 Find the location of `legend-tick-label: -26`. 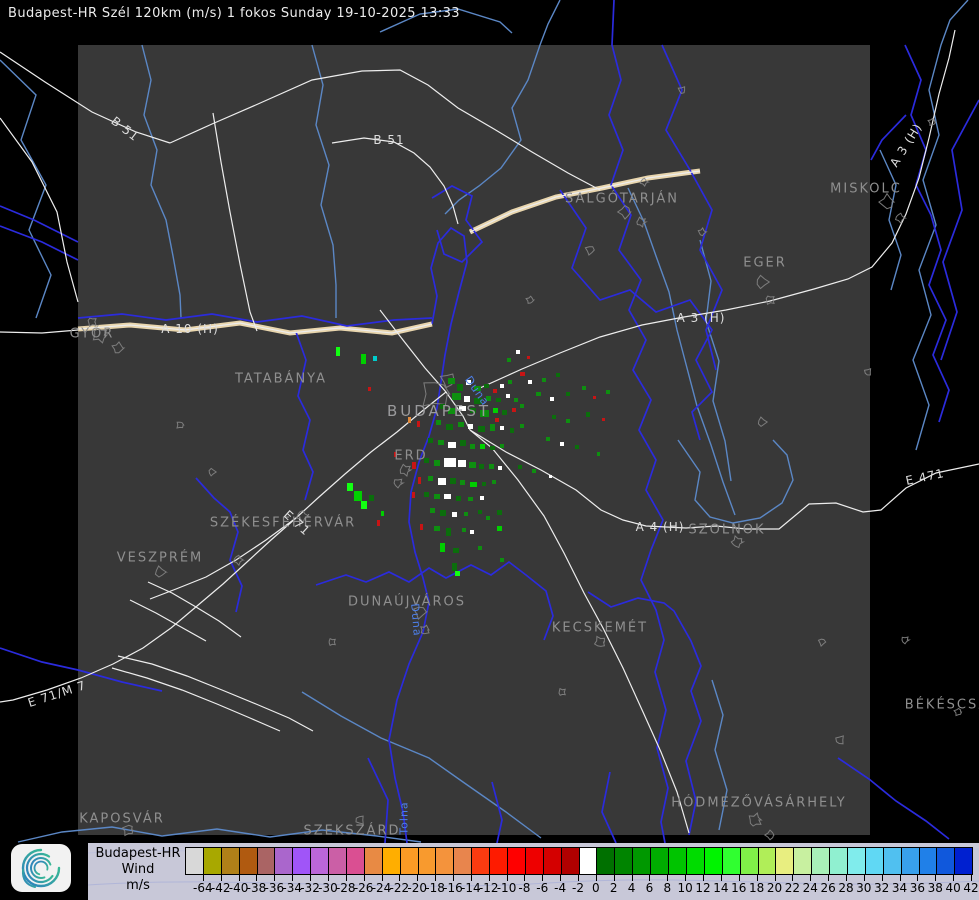

legend-tick-label: -26 is located at coordinates (363, 888).